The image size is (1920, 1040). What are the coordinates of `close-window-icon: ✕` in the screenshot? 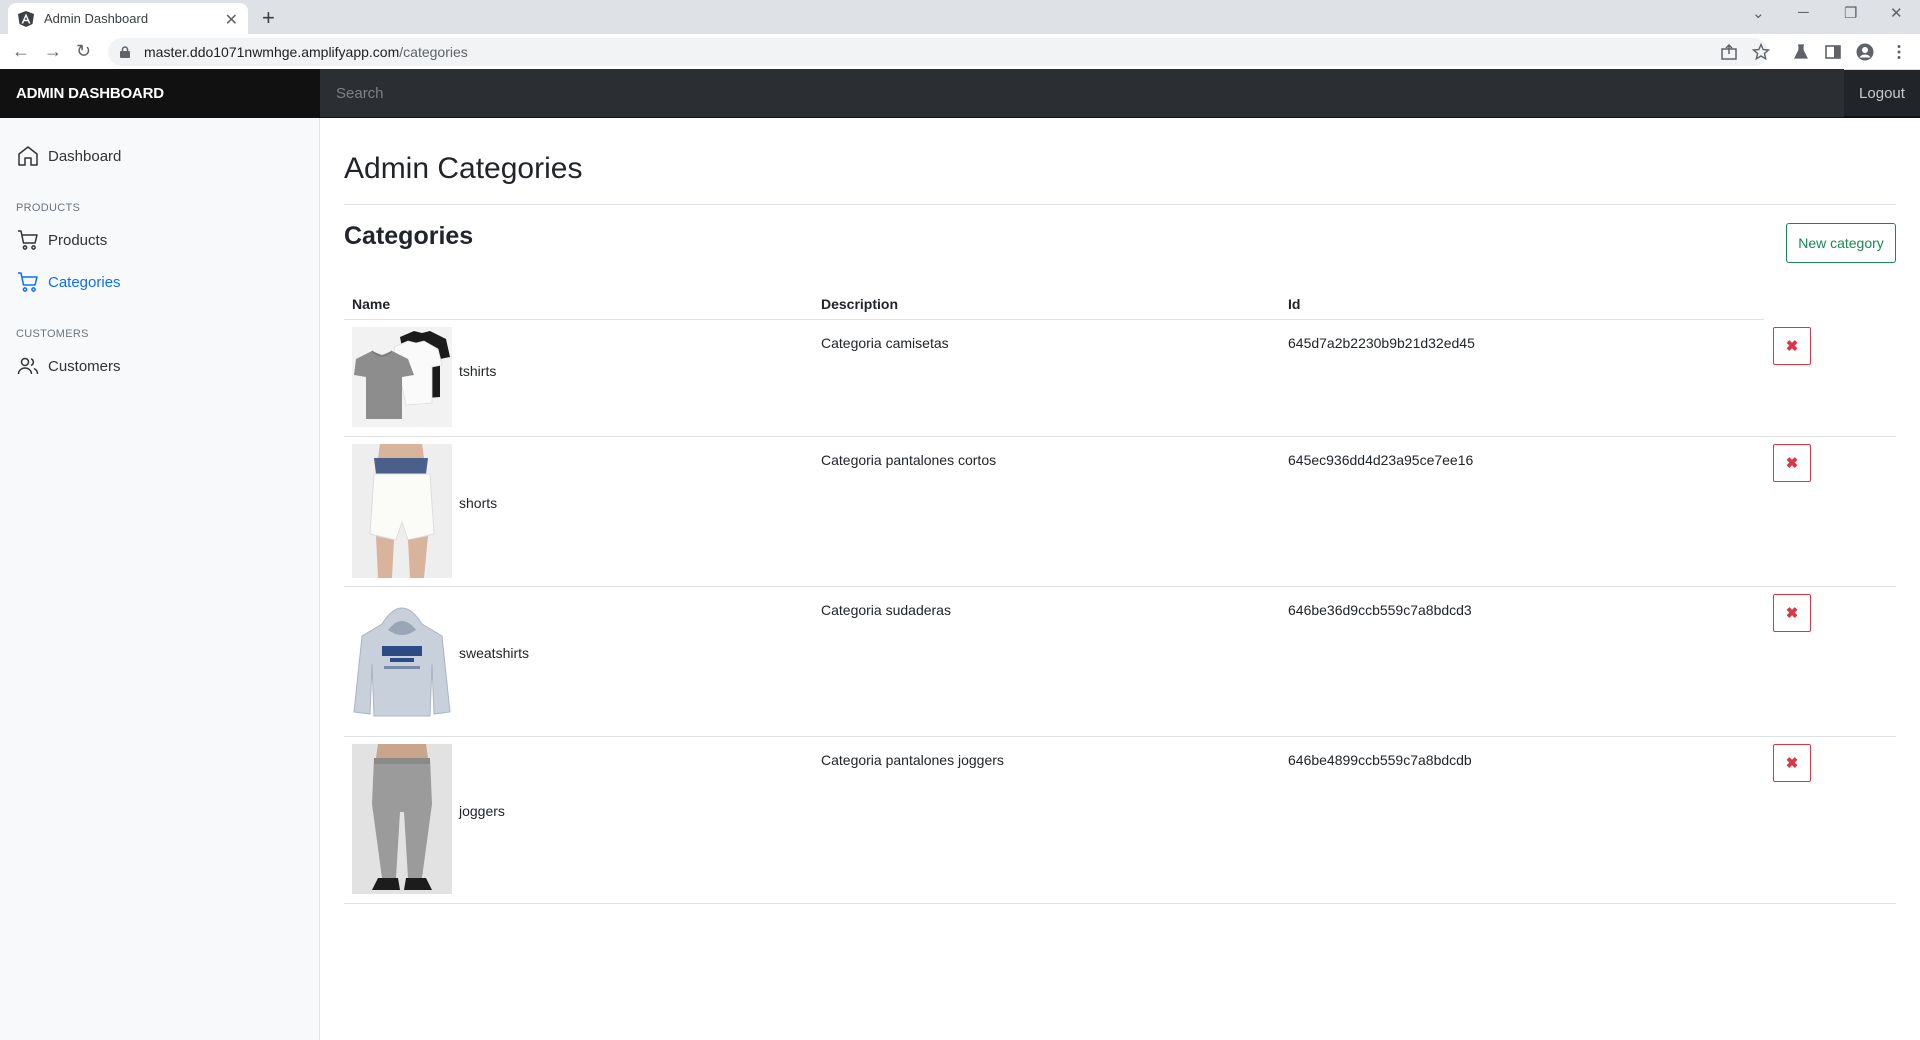 It's located at (1896, 13).